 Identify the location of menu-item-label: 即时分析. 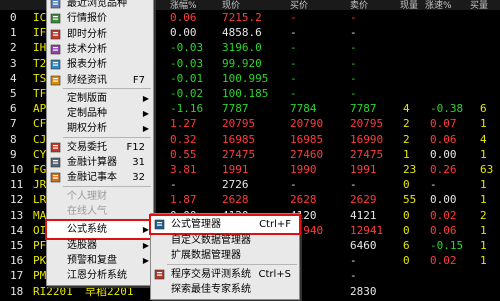
(87, 34).